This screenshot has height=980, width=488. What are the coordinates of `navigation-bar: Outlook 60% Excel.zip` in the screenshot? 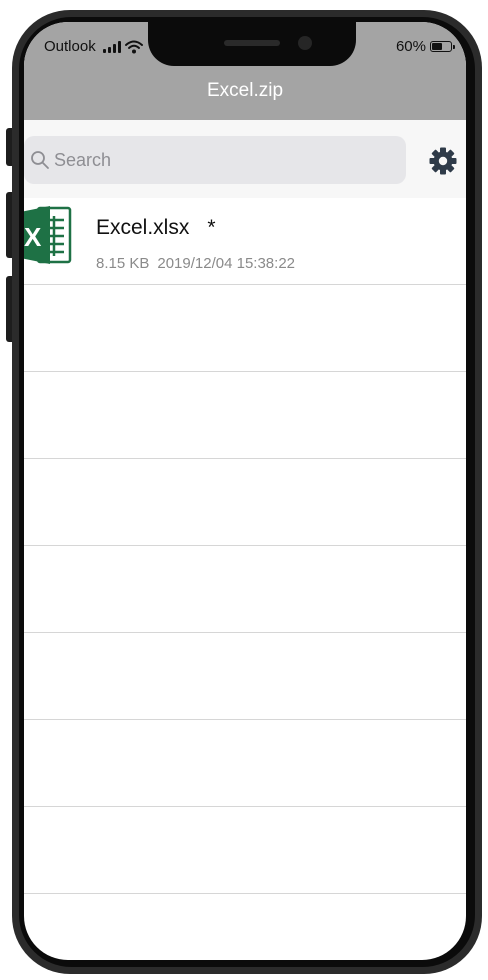 It's located at (245, 71).